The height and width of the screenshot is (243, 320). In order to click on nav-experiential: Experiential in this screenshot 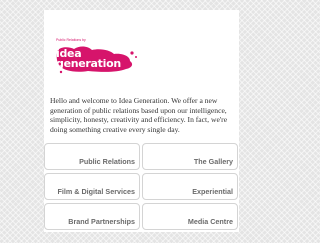, I will do `click(190, 186)`.